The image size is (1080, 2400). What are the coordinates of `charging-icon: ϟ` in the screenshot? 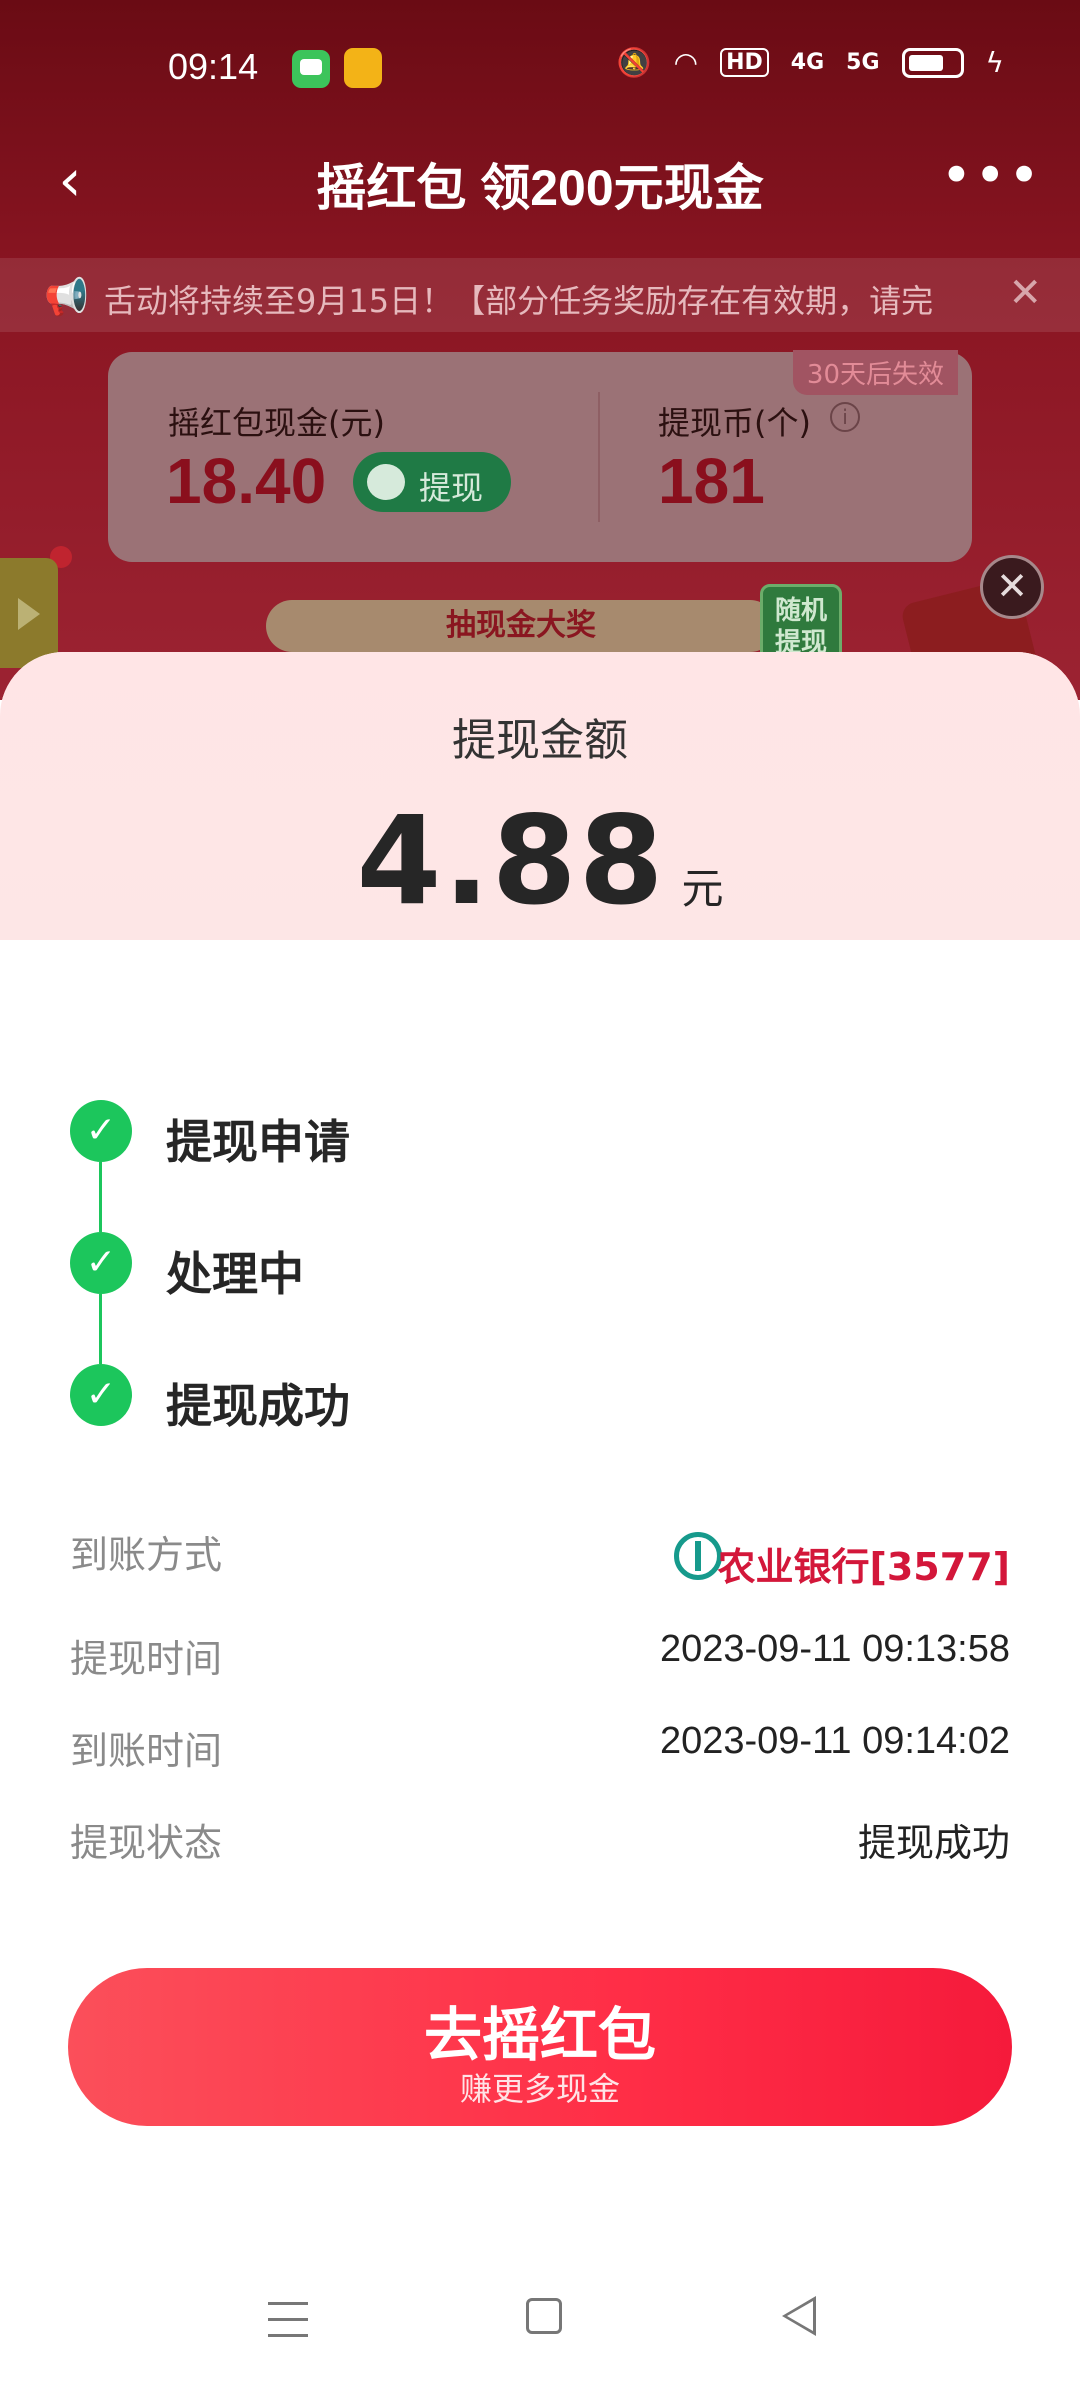 It's located at (994, 62).